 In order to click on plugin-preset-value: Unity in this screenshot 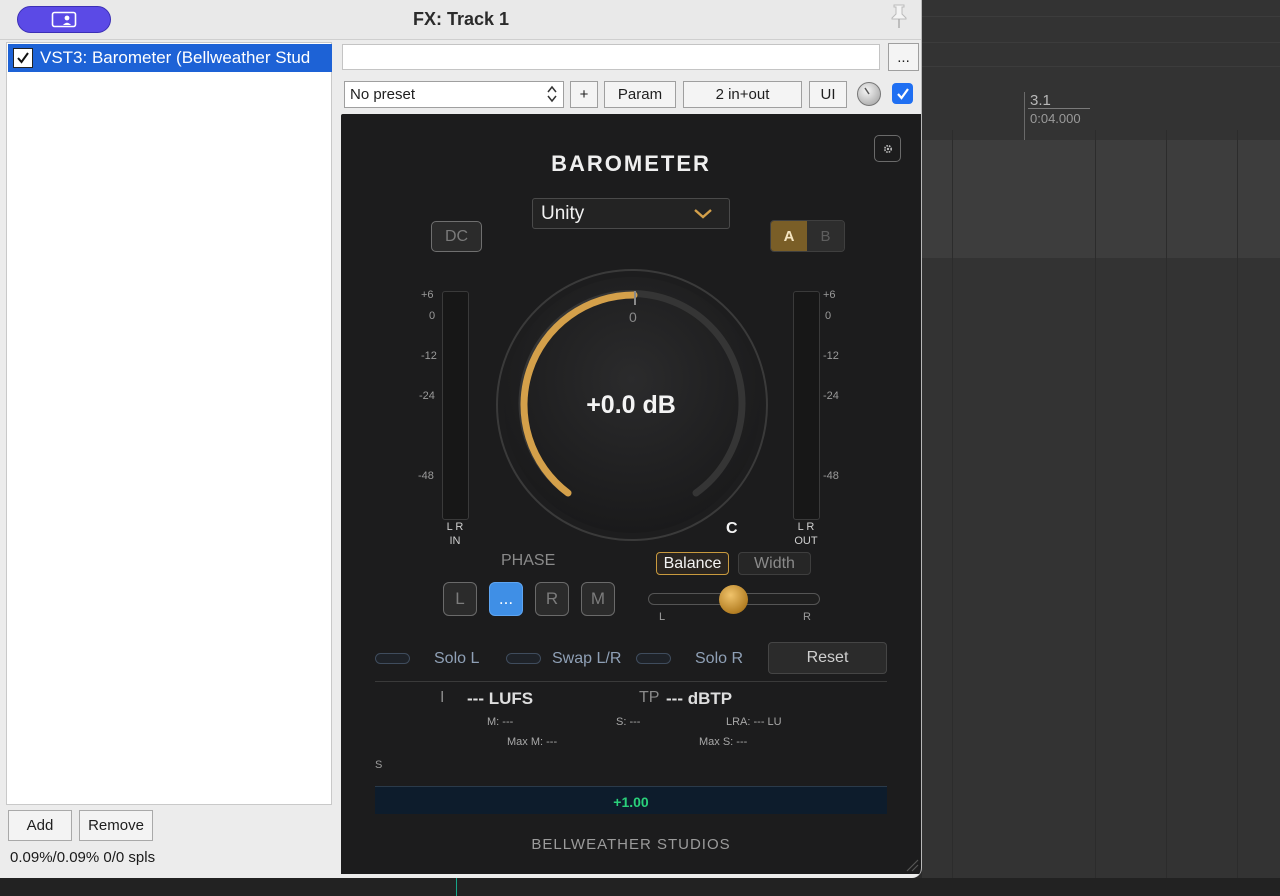, I will do `click(563, 213)`.